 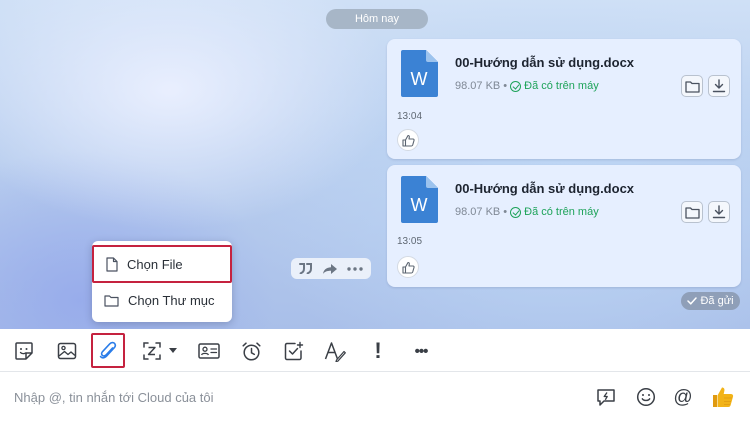 I want to click on important-icon: !, so click(x=378, y=350).